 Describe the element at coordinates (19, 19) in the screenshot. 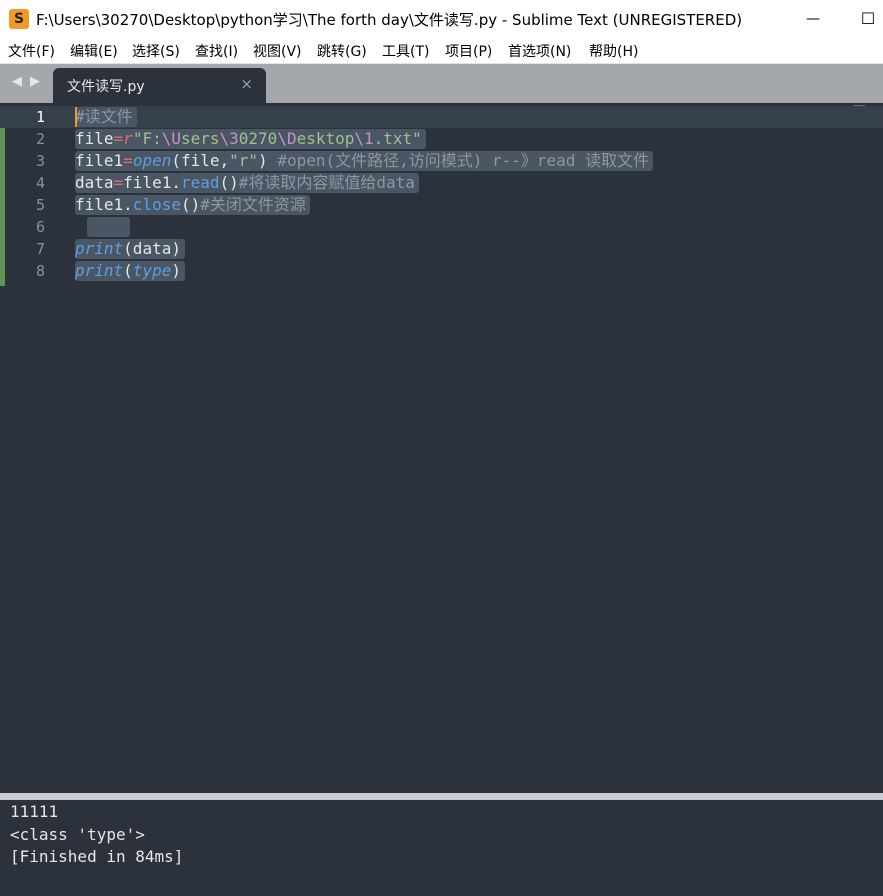

I see `sublime-logo-icon: S` at that location.